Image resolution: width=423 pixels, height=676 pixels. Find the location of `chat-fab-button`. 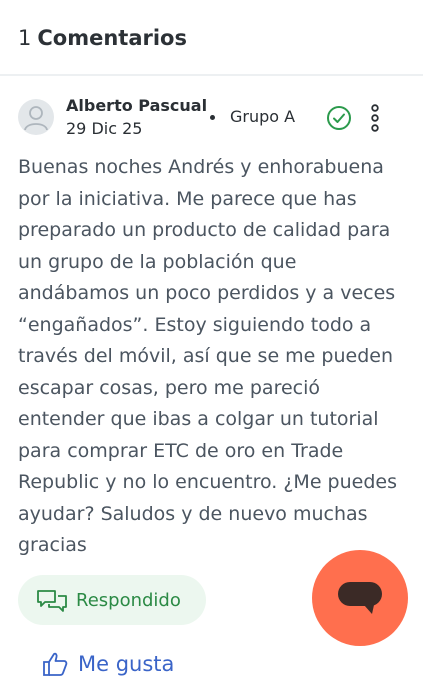

chat-fab-button is located at coordinates (360, 598).